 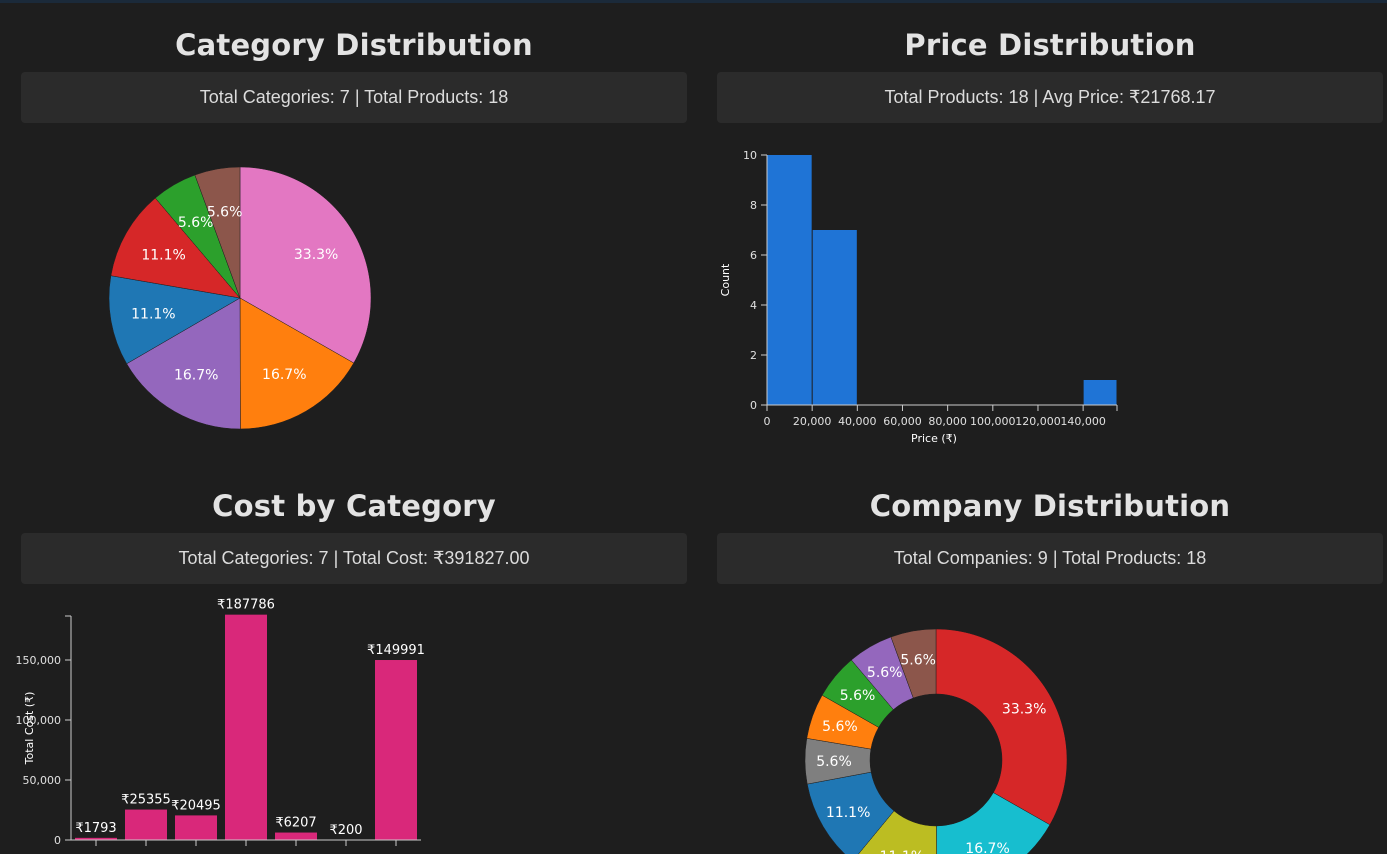 I want to click on company-slice, so click(x=1001, y=727).